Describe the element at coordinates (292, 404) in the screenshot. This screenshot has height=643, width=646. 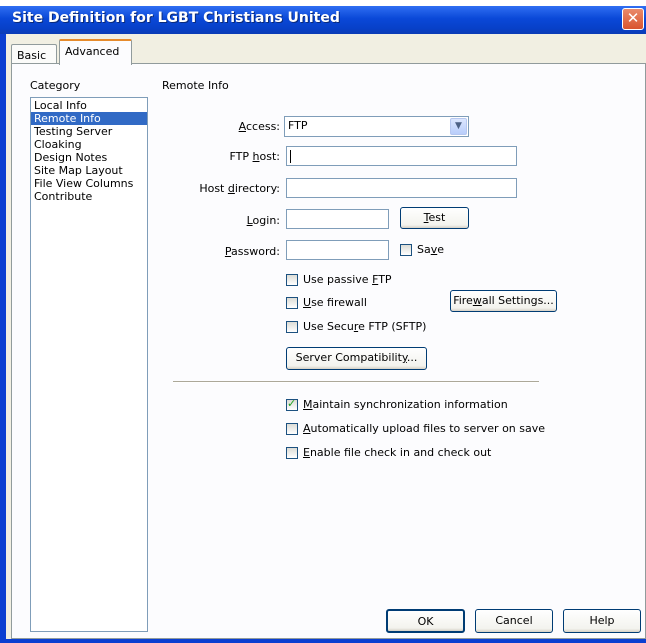
I see `maintain-sync-checkbox` at that location.